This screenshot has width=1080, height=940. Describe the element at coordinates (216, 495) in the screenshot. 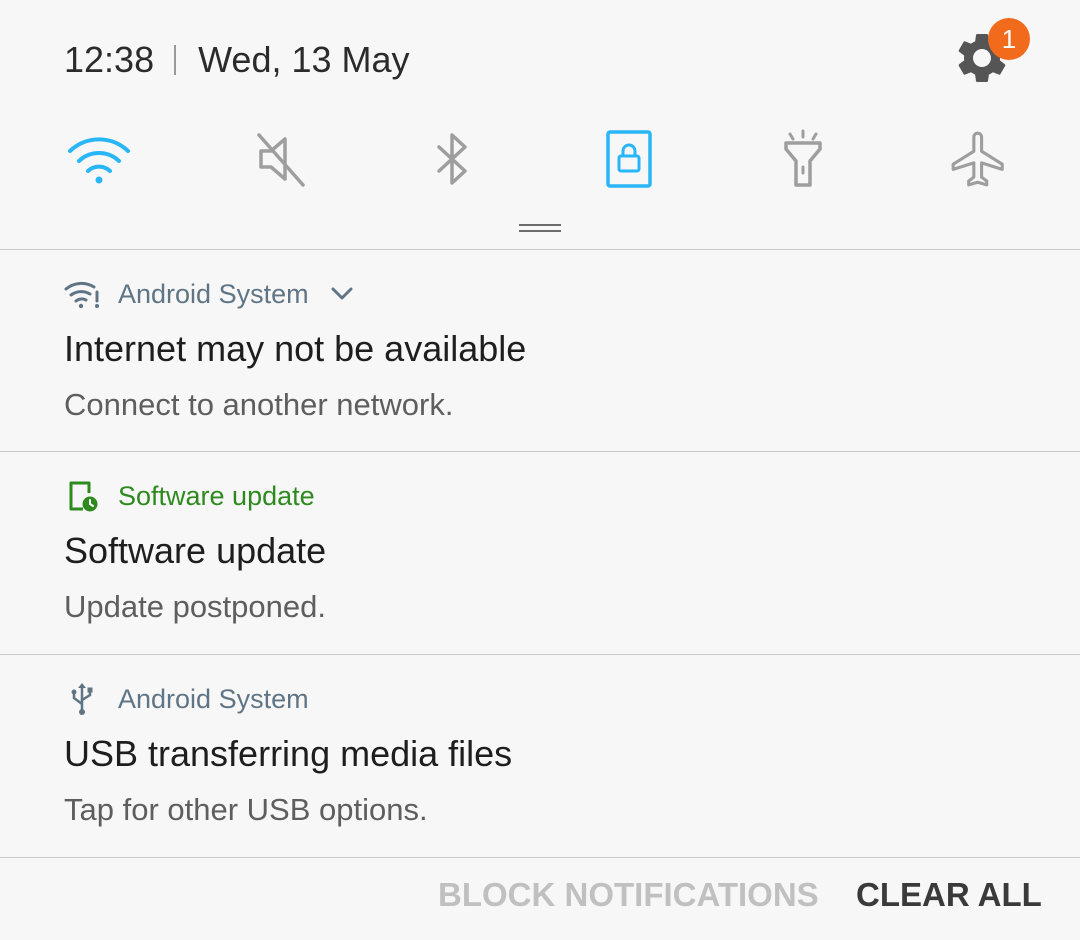

I see `notification-app-name: Software update` at that location.